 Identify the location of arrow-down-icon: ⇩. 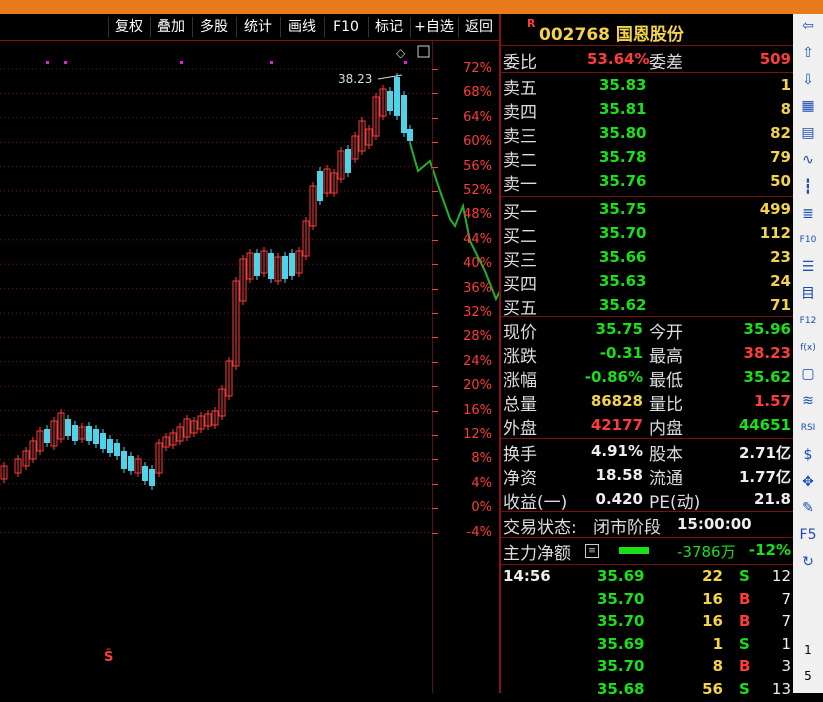
(808, 80).